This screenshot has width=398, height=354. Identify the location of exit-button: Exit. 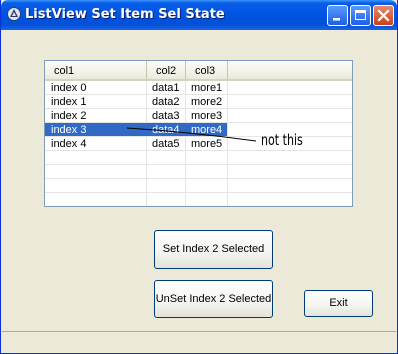
(338, 303).